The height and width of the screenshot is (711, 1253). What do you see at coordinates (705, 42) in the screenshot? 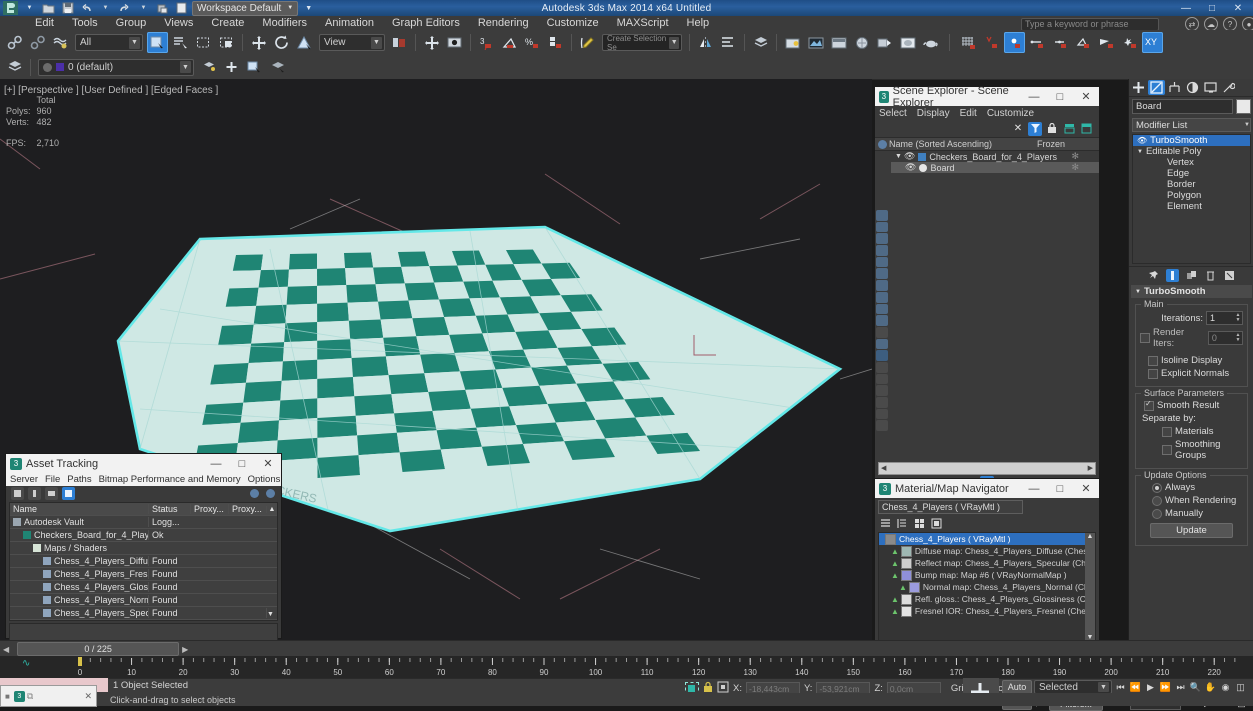
I see `mirror-icon` at bounding box center [705, 42].